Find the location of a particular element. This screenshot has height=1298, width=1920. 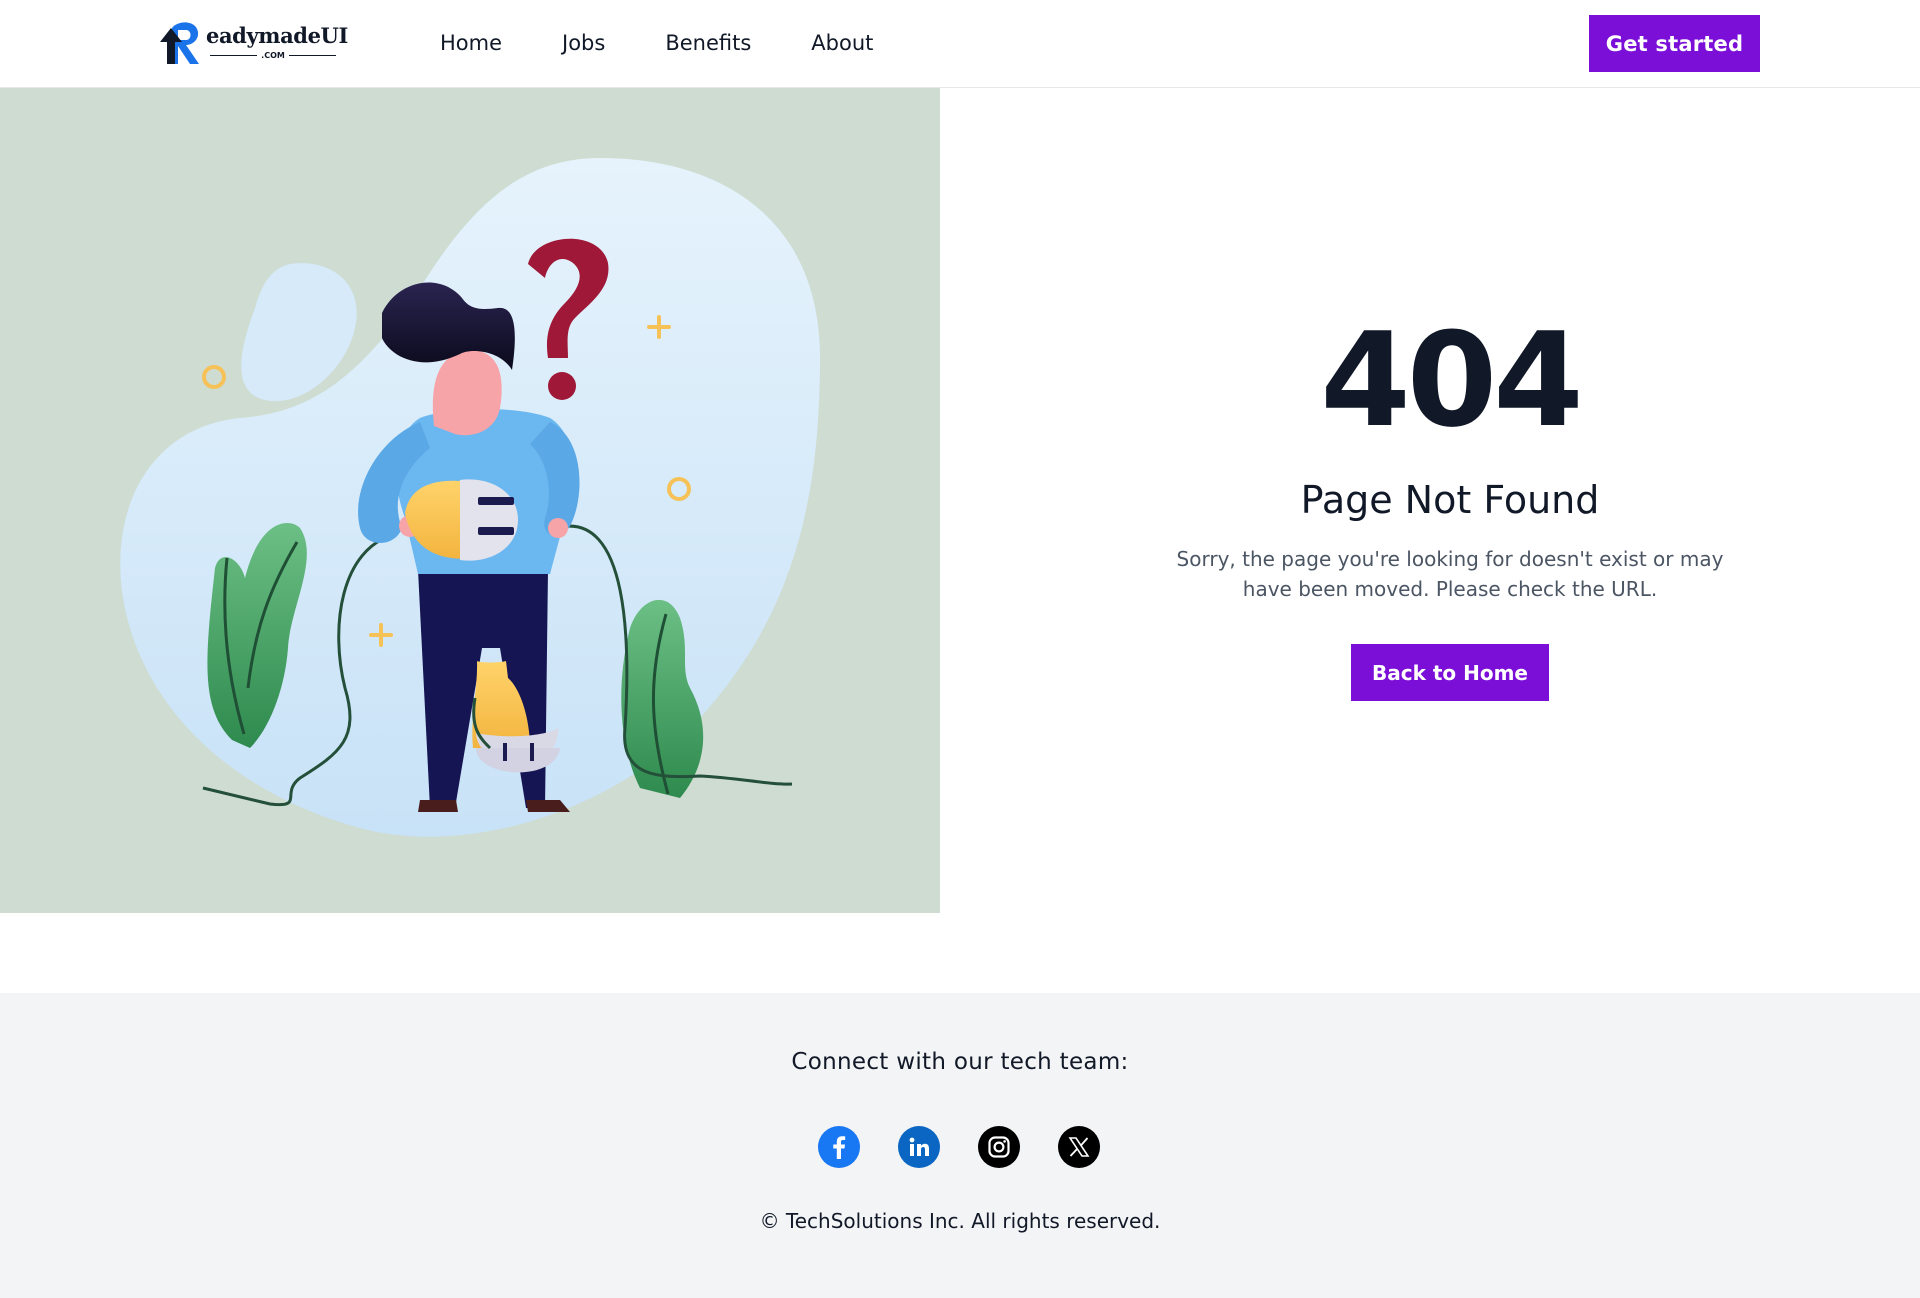

x-icon is located at coordinates (1079, 1147).